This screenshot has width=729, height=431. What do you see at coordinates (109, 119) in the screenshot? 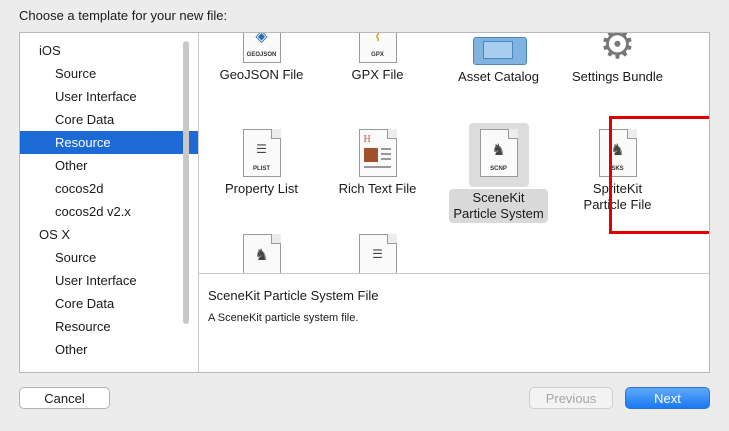
I see `sidebar-item-ios-core-data: Core Data` at bounding box center [109, 119].